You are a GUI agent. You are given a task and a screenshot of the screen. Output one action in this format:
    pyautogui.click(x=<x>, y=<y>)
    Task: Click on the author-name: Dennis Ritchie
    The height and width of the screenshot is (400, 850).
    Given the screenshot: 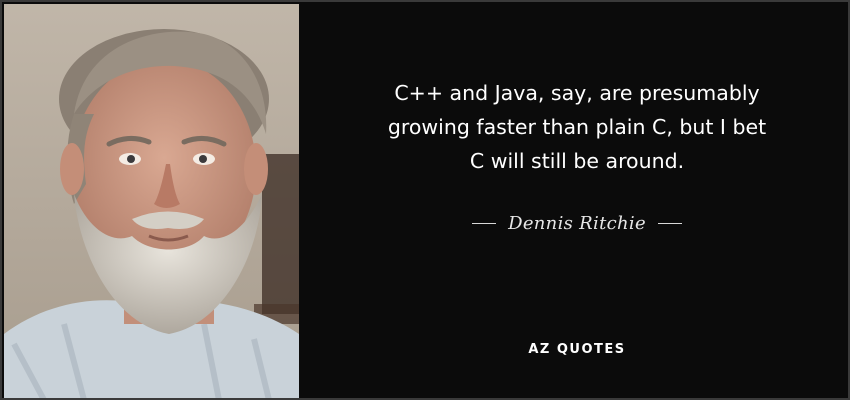 What is the action you would take?
    pyautogui.click(x=577, y=223)
    